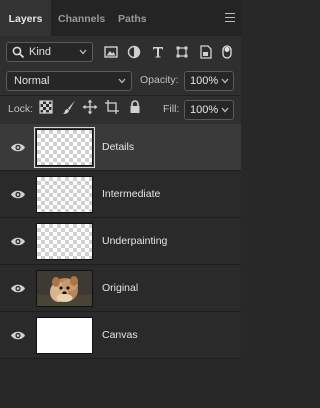 The height and width of the screenshot is (408, 320). I want to click on lock-transparent-pixels-icon, so click(46, 107).